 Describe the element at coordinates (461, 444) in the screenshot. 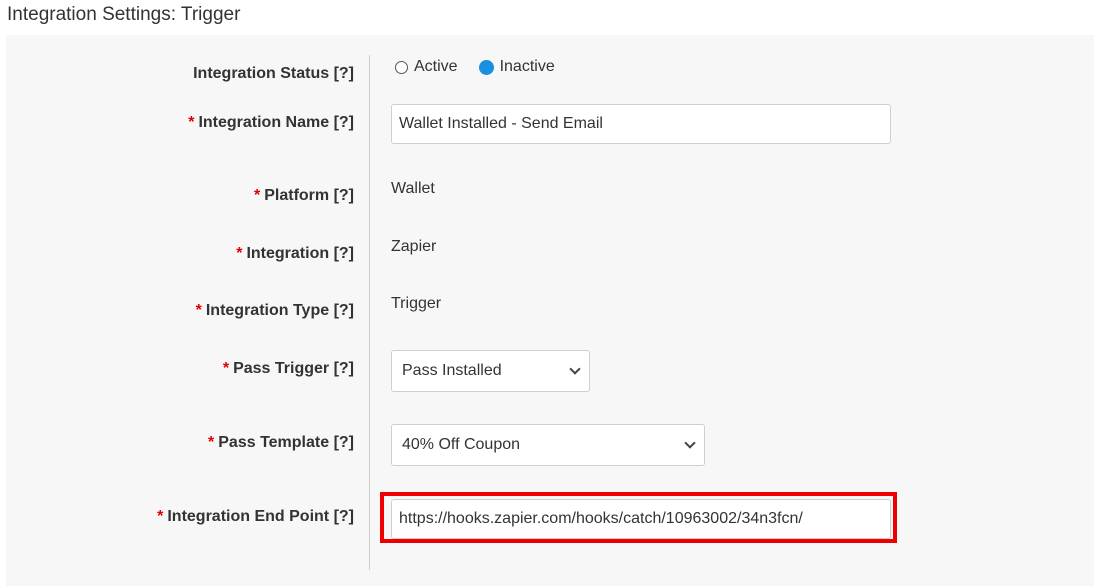

I see `pass-template-selected: 40% Off Coupon` at that location.